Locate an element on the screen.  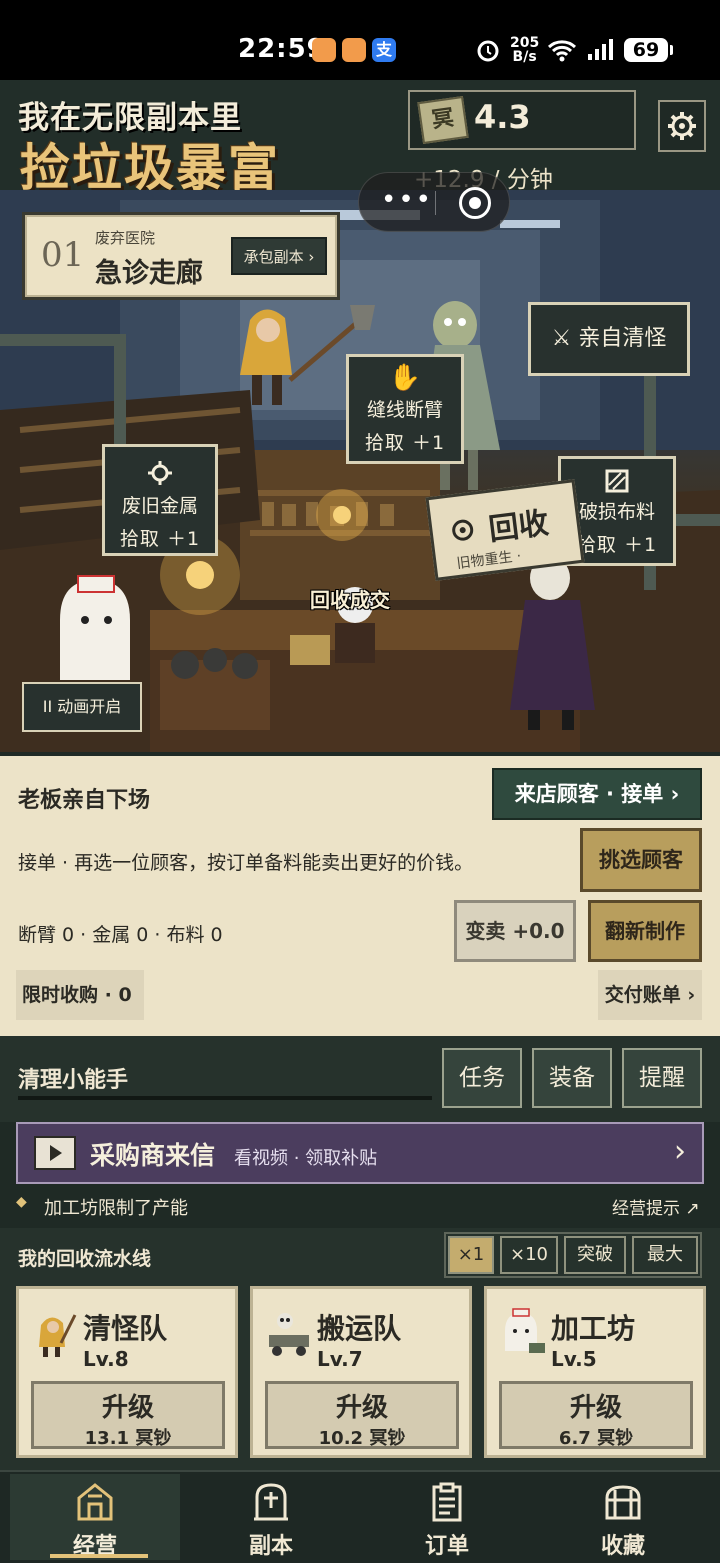
card-cleaning-team: 清怪队 Lv.8 升级 13.1 冥钞 is located at coordinates (127, 1372).